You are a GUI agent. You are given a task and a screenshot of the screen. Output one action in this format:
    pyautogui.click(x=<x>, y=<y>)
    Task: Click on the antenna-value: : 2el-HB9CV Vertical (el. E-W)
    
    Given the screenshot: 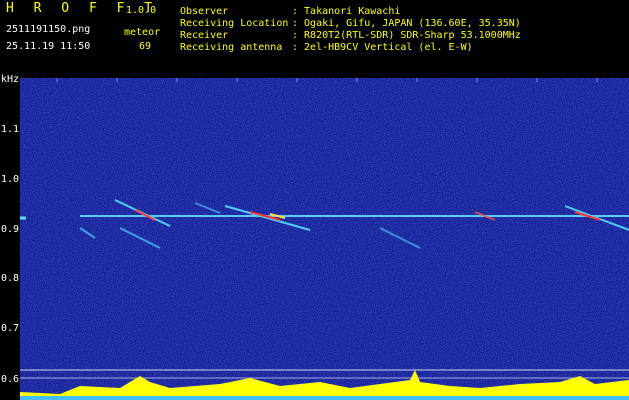 What is the action you would take?
    pyautogui.click(x=382, y=47)
    